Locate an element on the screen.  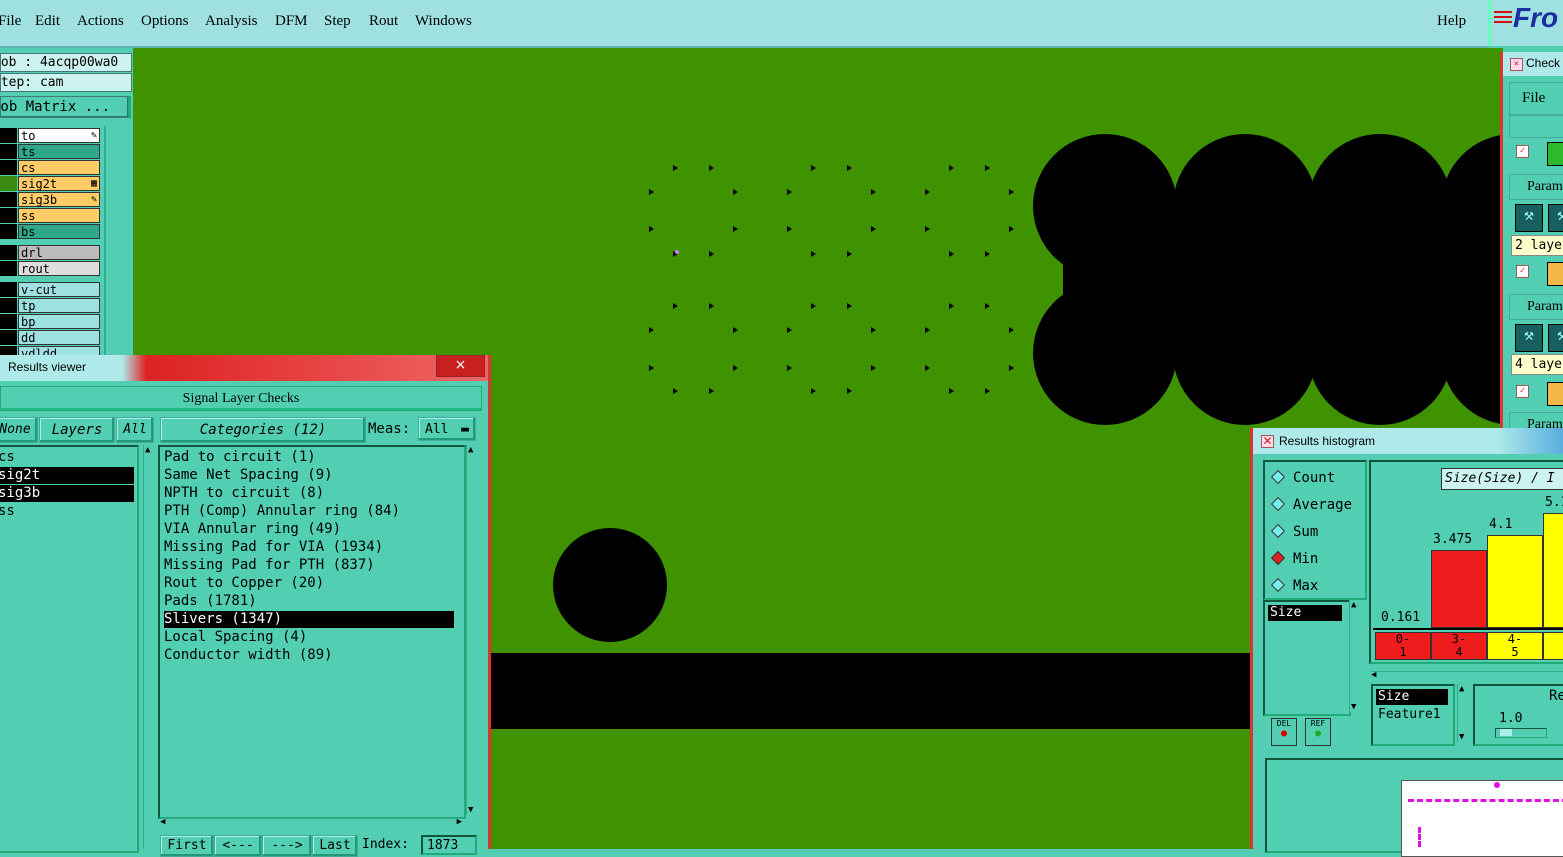
scroll-up-icon: ▲ is located at coordinates (471, 450).